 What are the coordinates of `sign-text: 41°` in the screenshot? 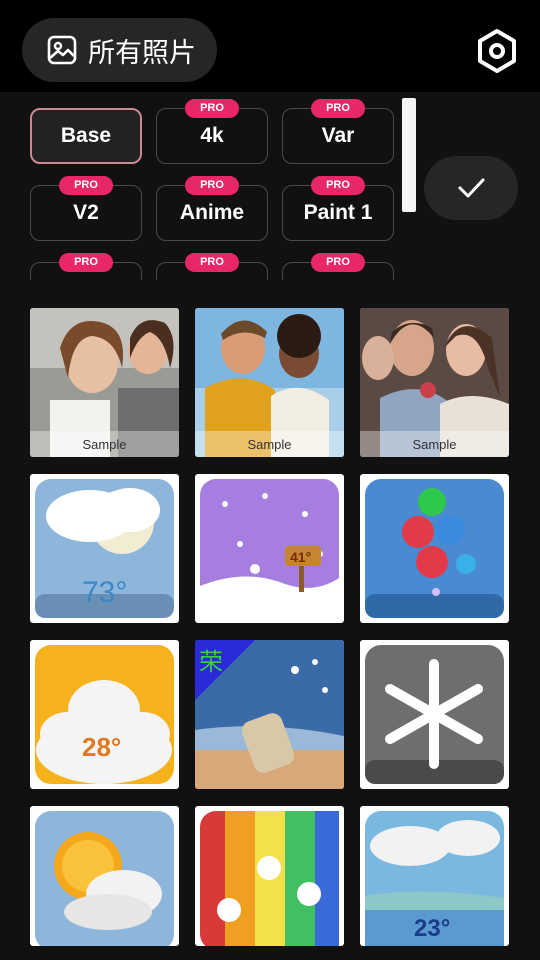 It's located at (300, 557).